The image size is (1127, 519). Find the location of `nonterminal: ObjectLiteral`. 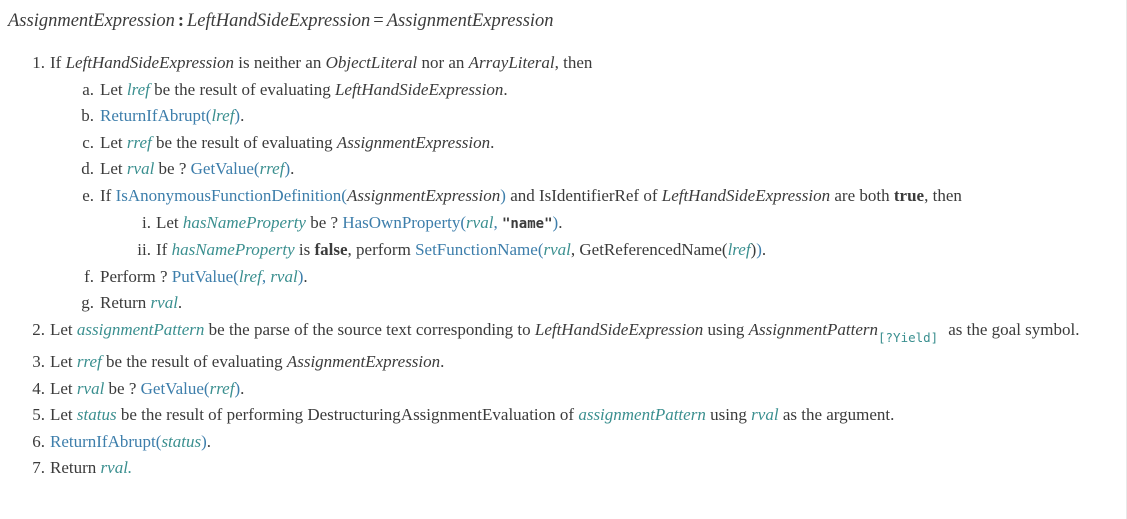

nonterminal: ObjectLiteral is located at coordinates (371, 63).